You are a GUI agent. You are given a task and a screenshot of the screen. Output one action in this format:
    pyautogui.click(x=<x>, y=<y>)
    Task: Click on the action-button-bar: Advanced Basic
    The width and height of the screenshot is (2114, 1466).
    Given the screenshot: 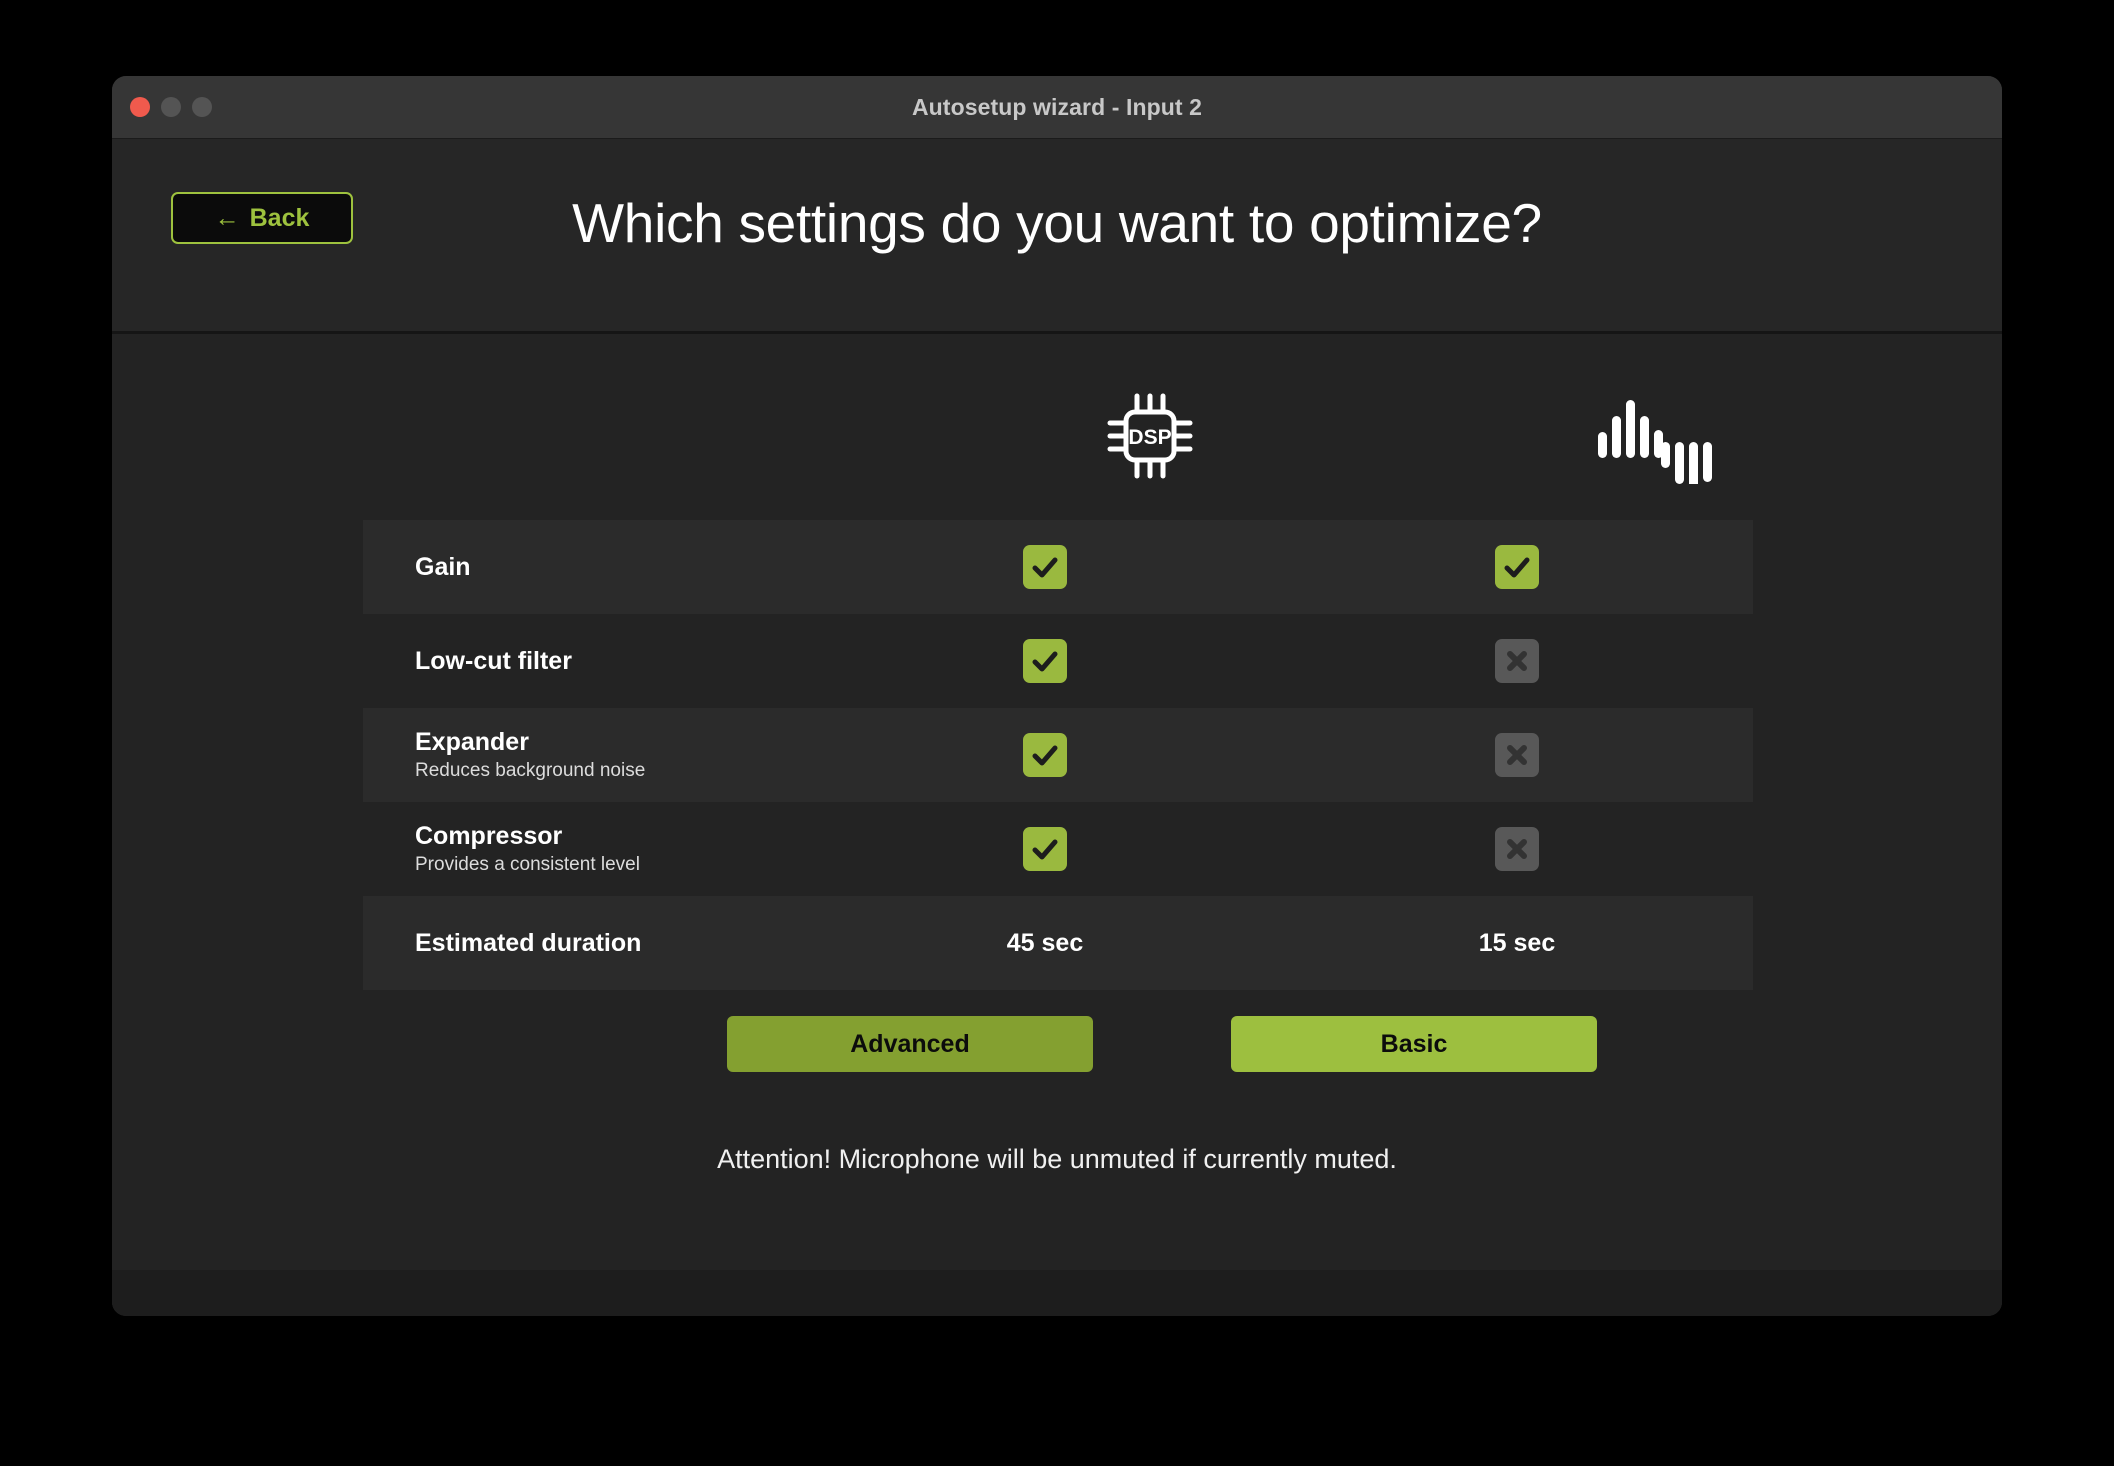 What is the action you would take?
    pyautogui.click(x=1058, y=1044)
    